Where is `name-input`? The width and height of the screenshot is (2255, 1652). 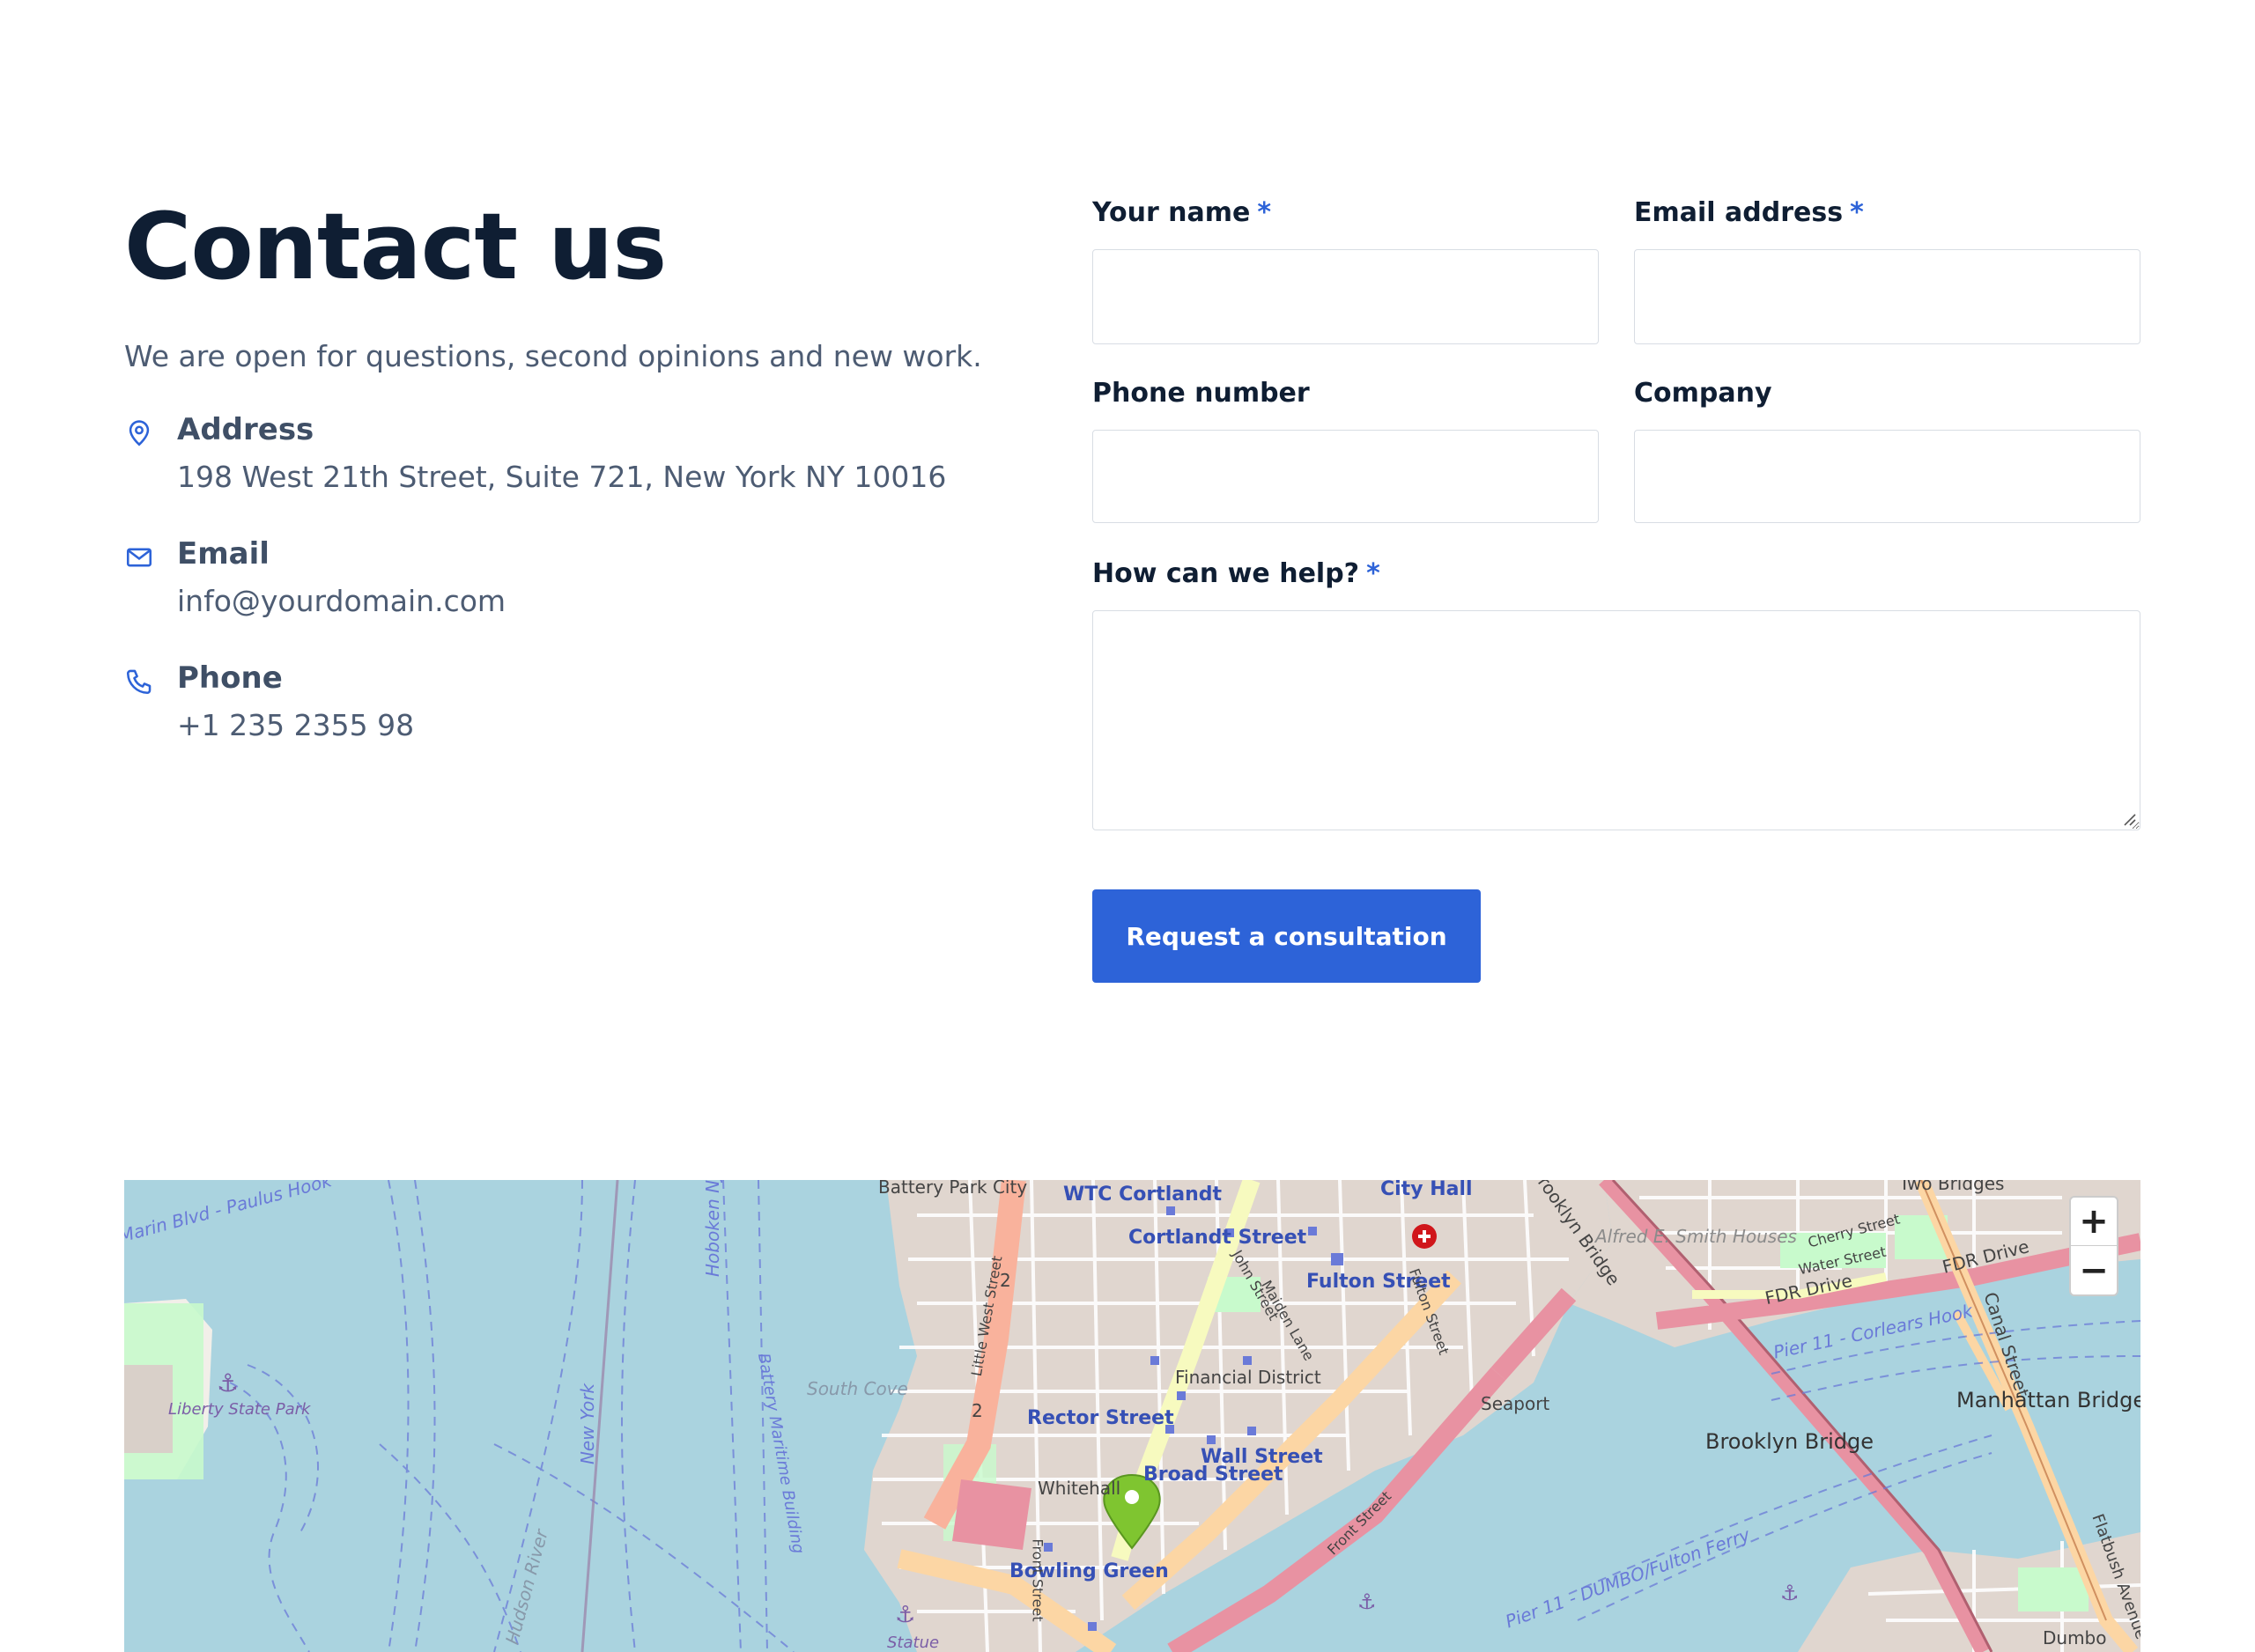 name-input is located at coordinates (1345, 297).